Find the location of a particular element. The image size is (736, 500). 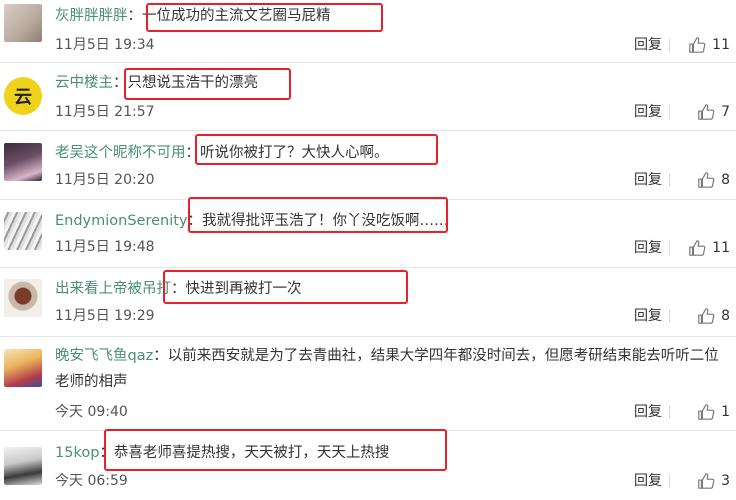

avatar: 云 is located at coordinates (23, 96).